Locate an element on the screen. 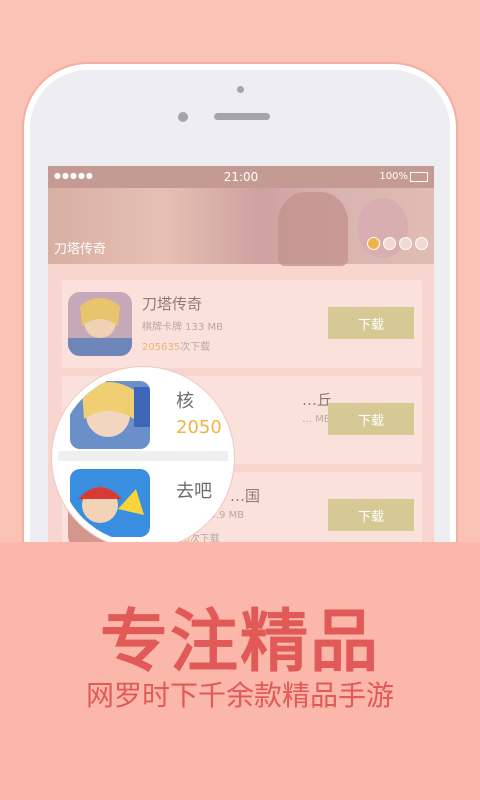 The image size is (480, 800). carousel-dots is located at coordinates (397, 243).